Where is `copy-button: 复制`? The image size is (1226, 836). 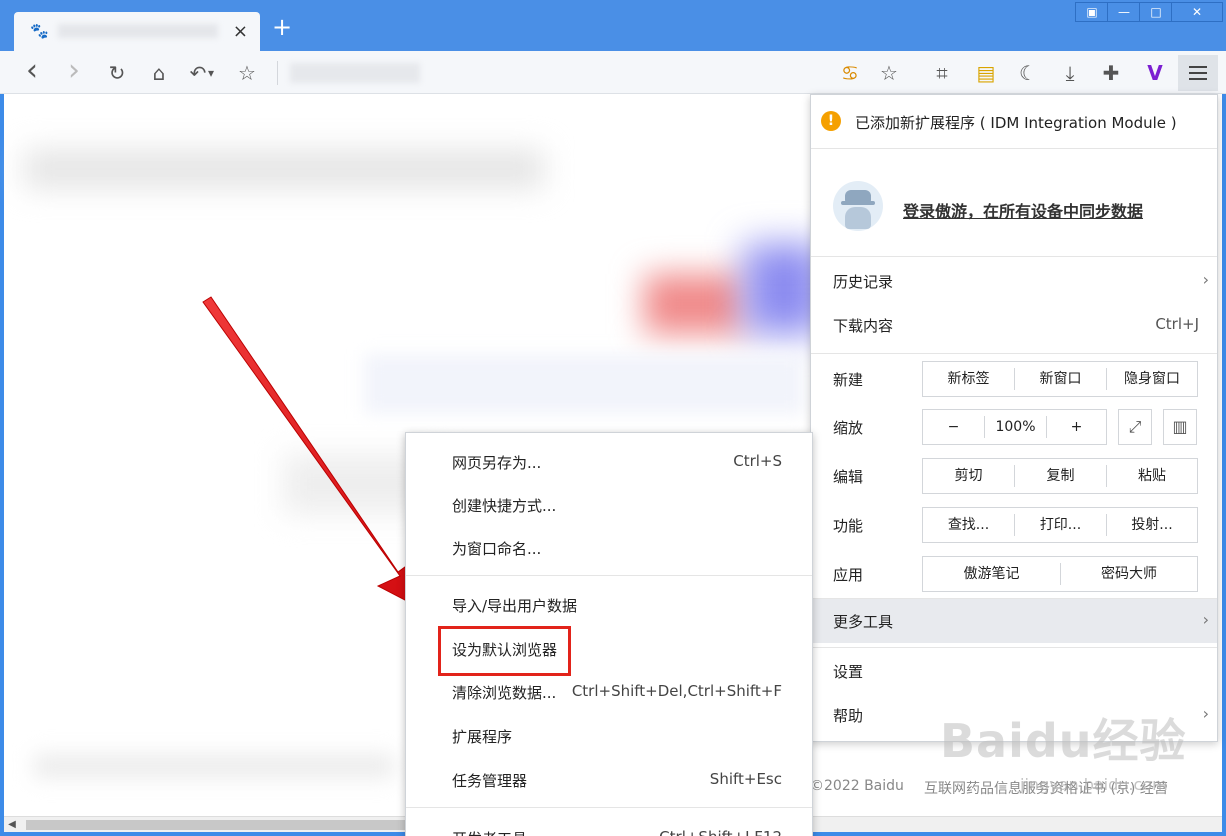
copy-button: 复制 is located at coordinates (1060, 476).